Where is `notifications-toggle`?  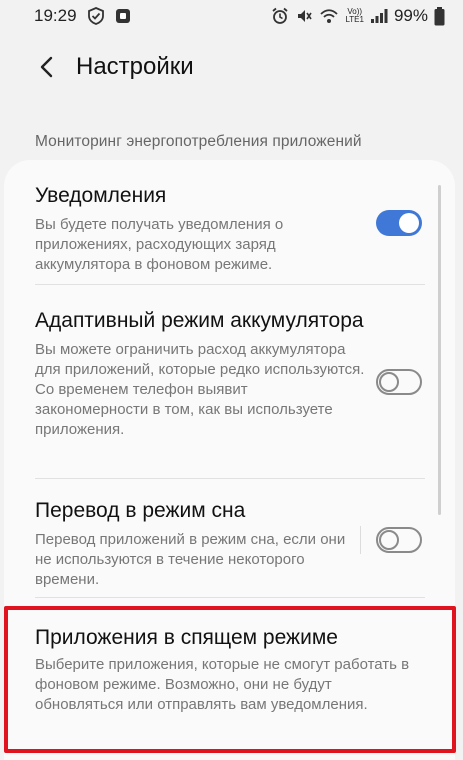 notifications-toggle is located at coordinates (399, 223).